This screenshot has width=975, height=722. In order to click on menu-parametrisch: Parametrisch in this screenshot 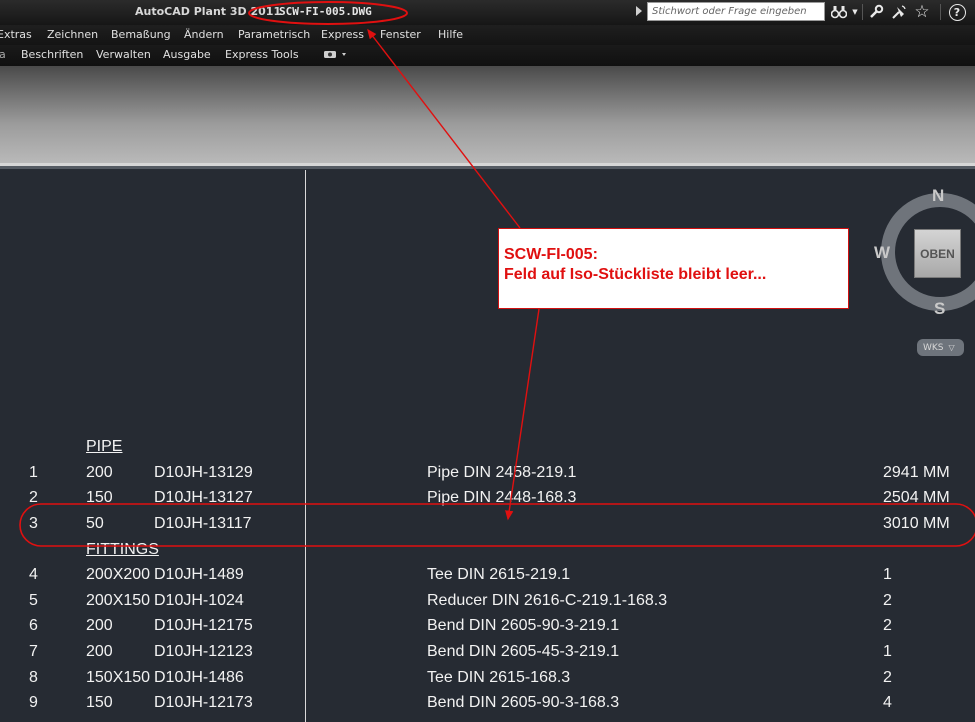, I will do `click(274, 34)`.